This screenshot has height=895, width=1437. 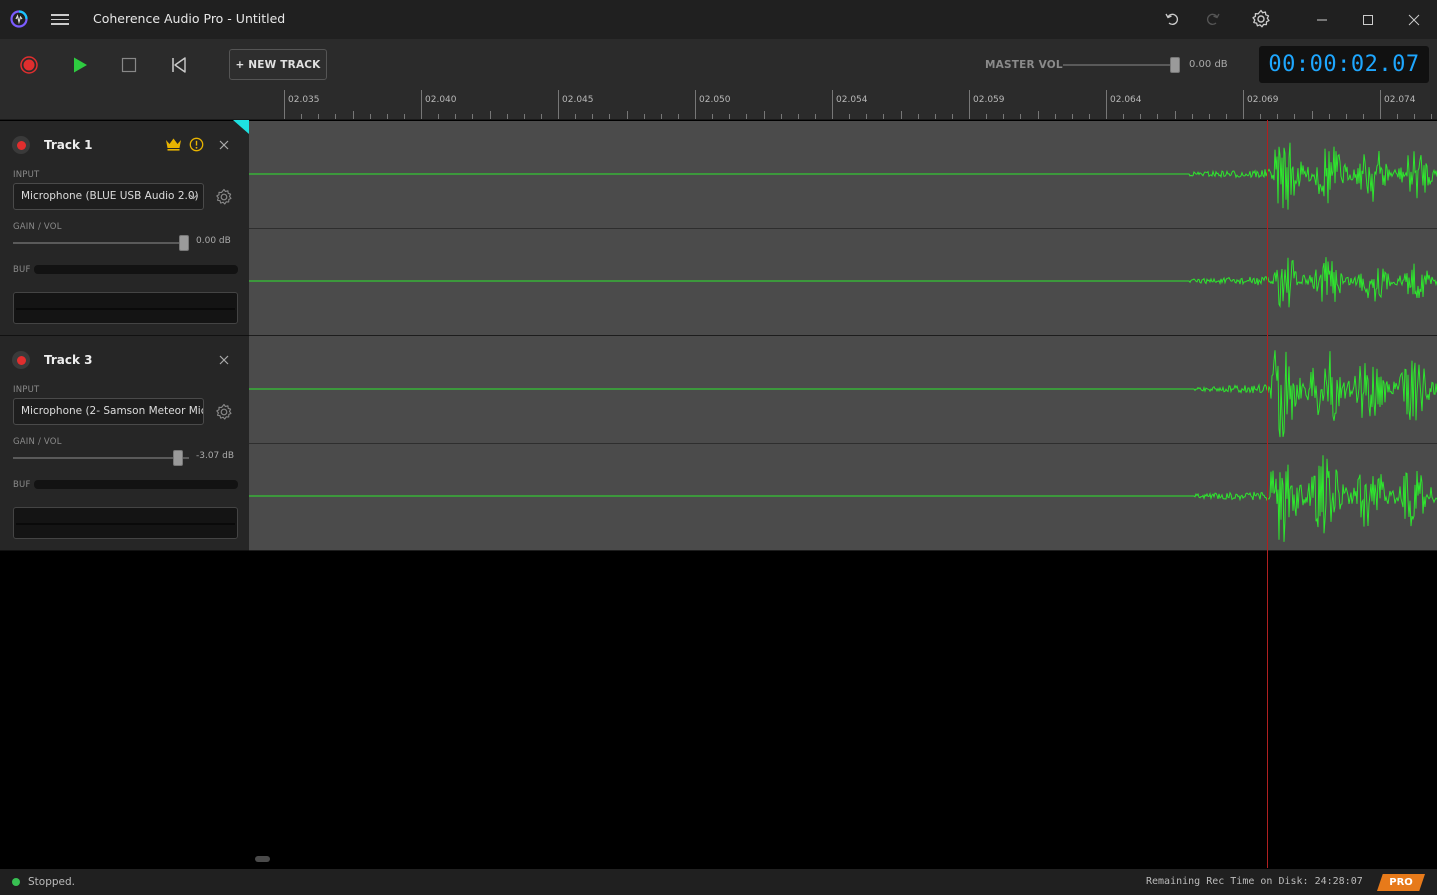 I want to click on horizontal-scroll-handle, so click(x=262, y=859).